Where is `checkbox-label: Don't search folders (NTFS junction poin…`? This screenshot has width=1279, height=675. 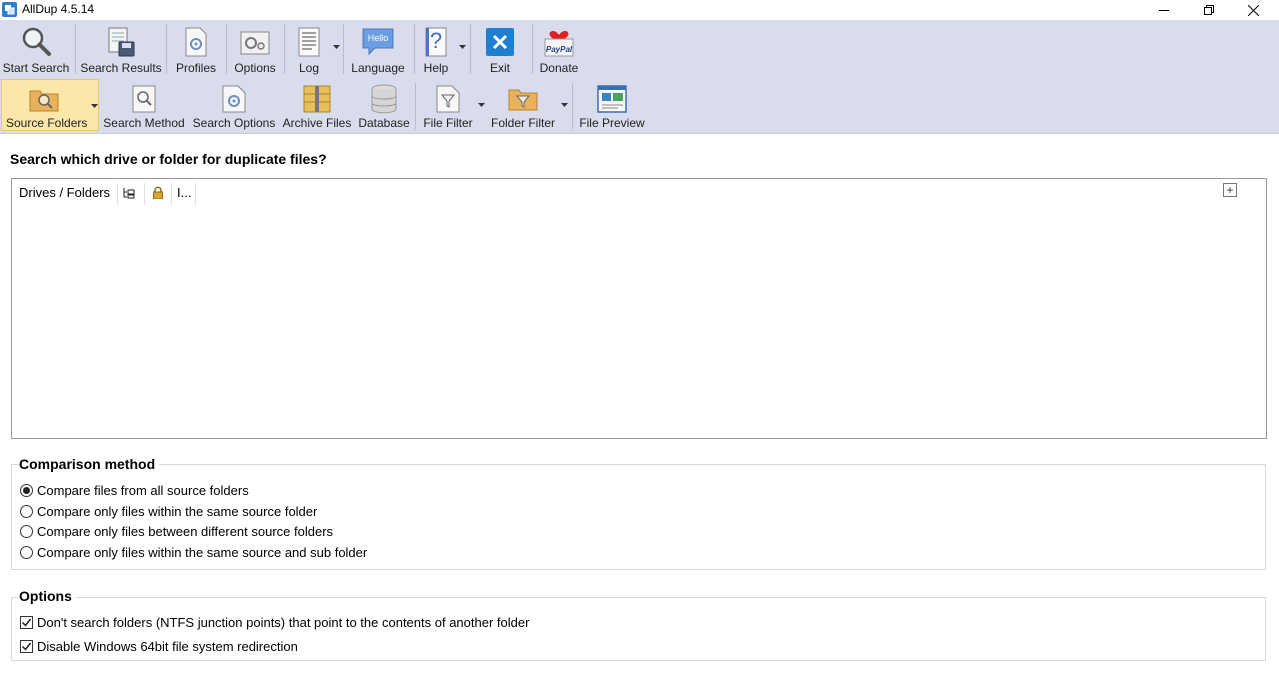
checkbox-label: Don't search folders (NTFS junction poin… is located at coordinates (283, 622).